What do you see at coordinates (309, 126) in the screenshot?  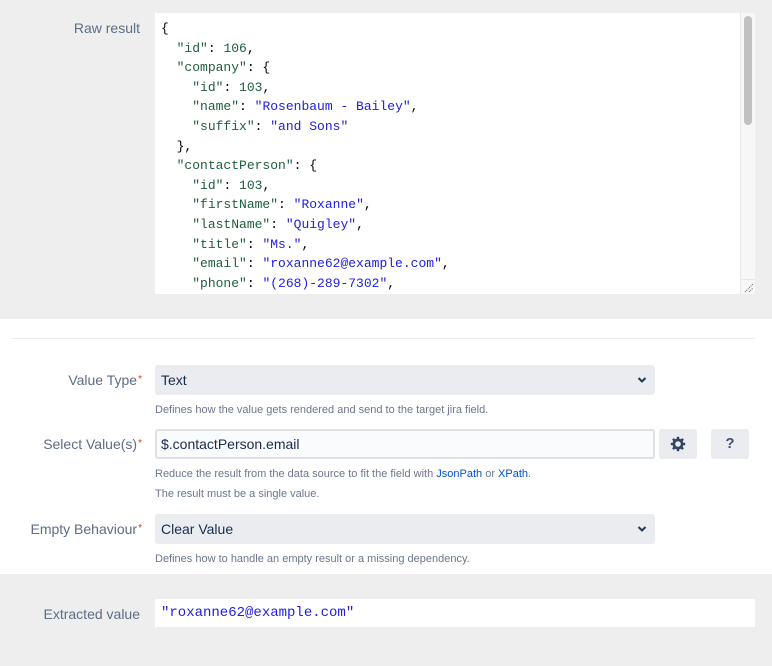 I see `json-string: "and Sons"` at bounding box center [309, 126].